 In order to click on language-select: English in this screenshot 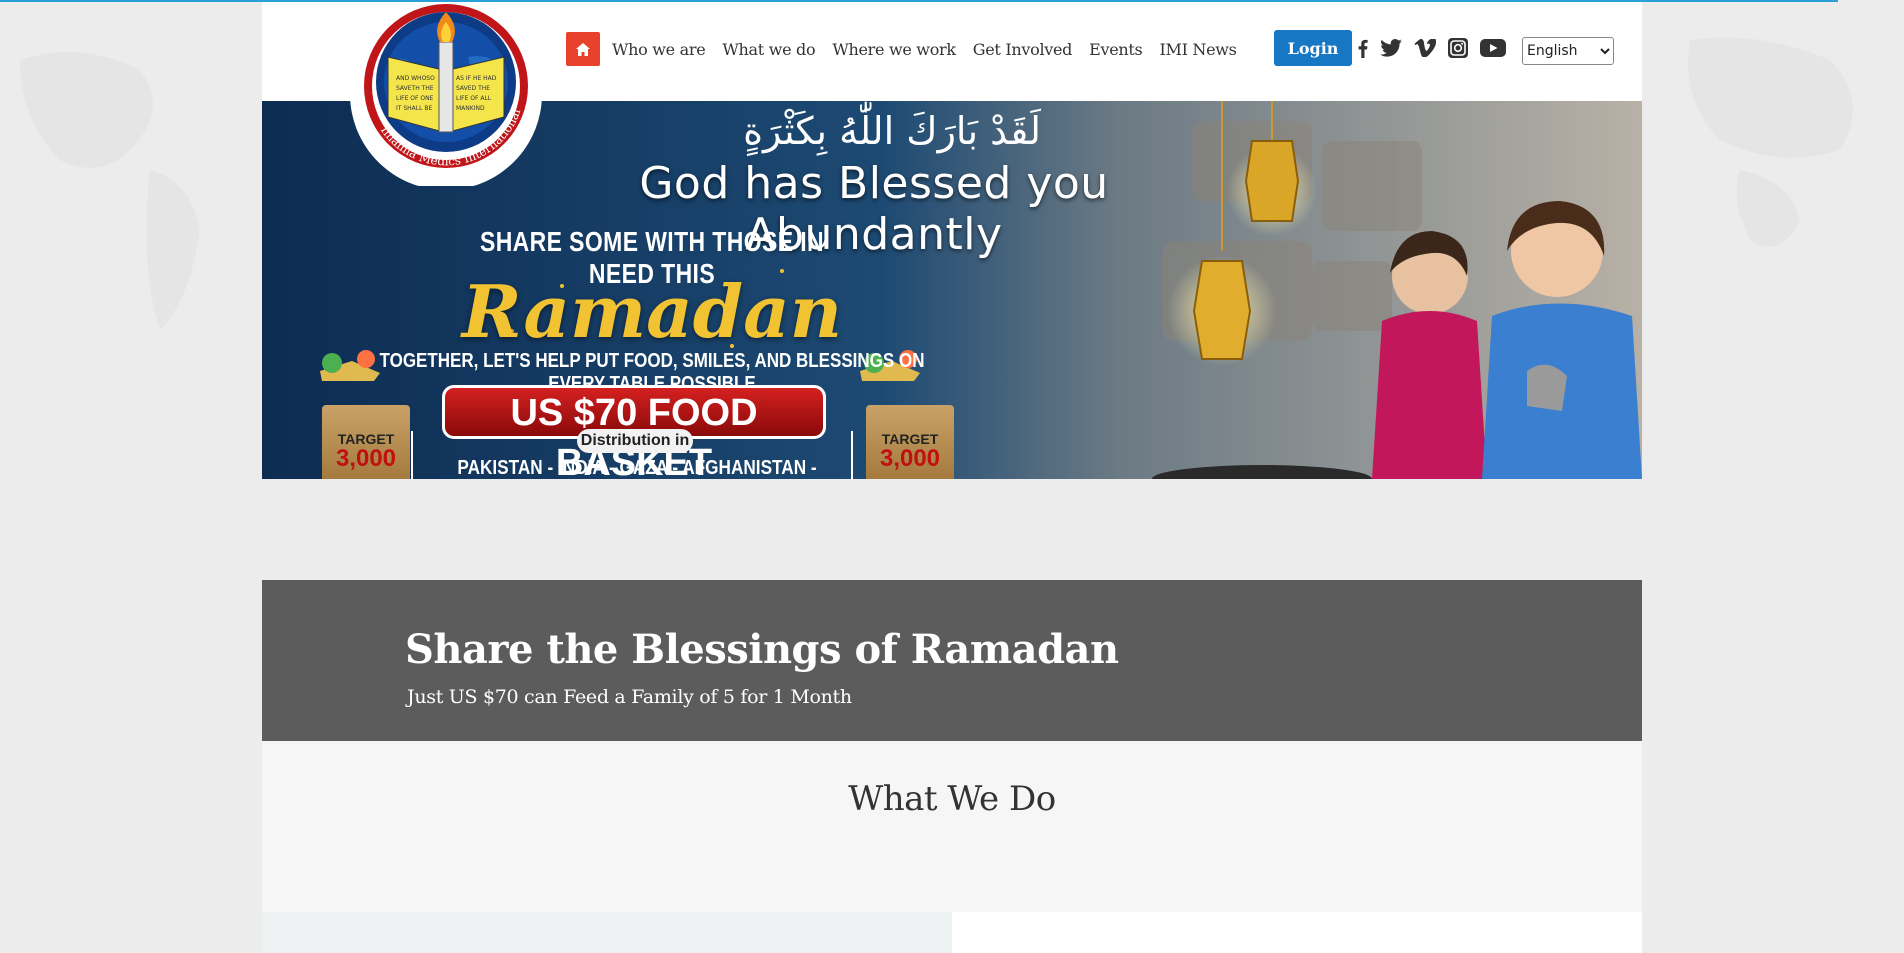, I will do `click(1568, 51)`.